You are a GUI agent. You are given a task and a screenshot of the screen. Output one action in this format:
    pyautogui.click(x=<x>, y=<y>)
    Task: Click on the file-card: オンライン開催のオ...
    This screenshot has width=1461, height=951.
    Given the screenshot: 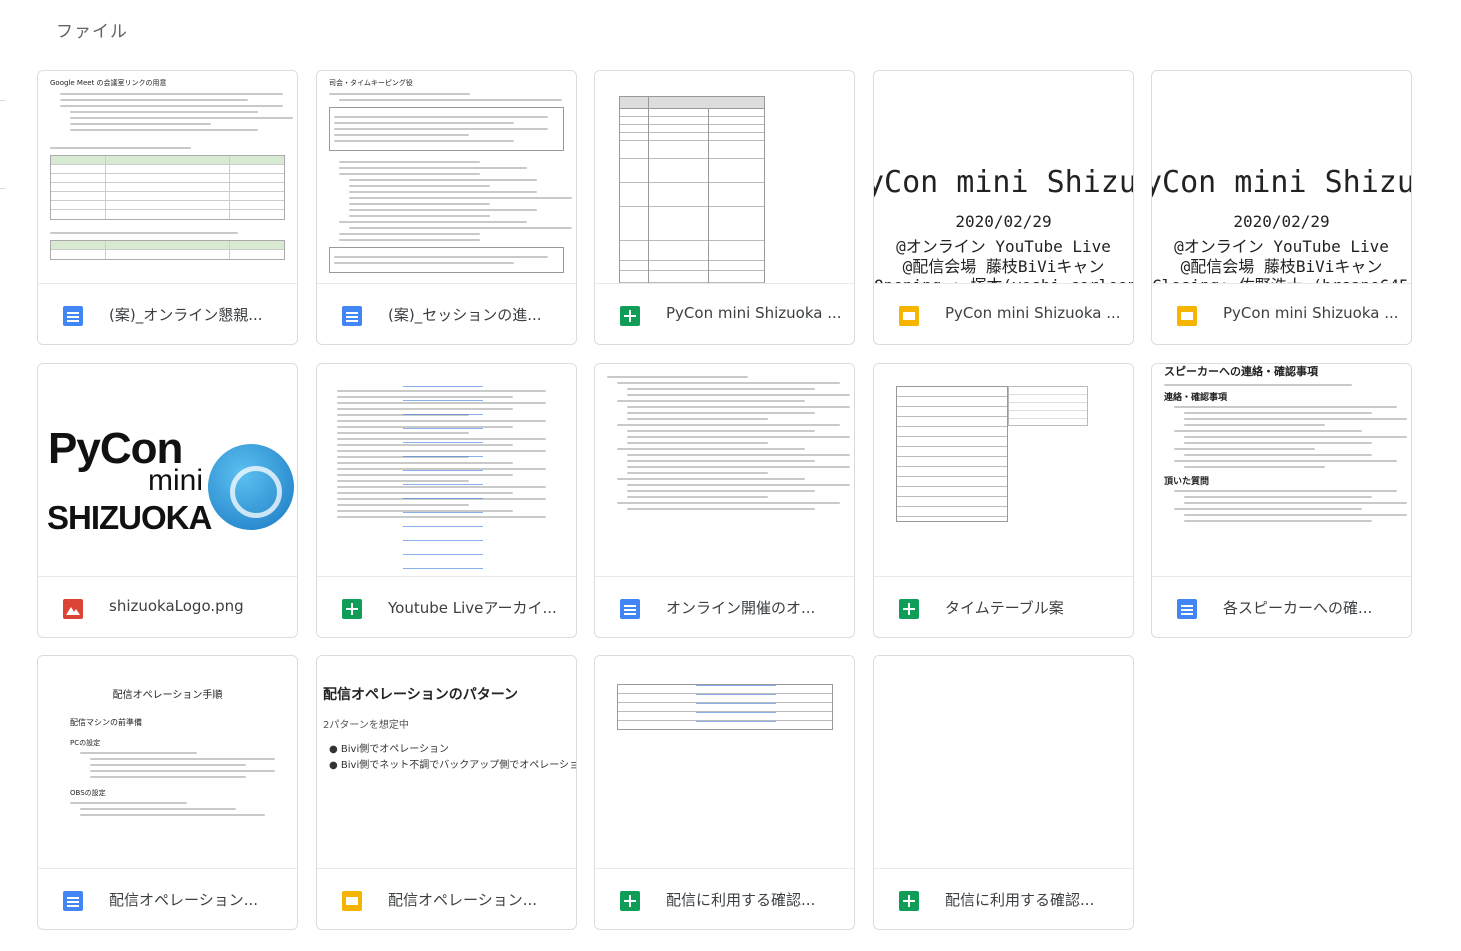 What is the action you would take?
    pyautogui.click(x=724, y=500)
    